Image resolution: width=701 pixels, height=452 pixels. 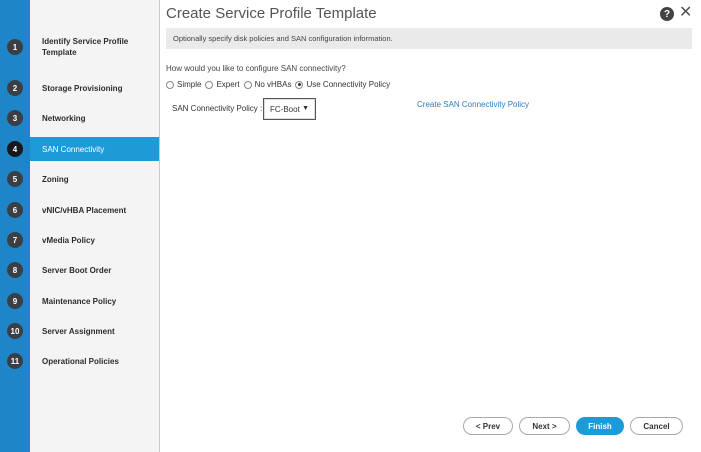 I want to click on step-label: Operational Policies, so click(x=80, y=361).